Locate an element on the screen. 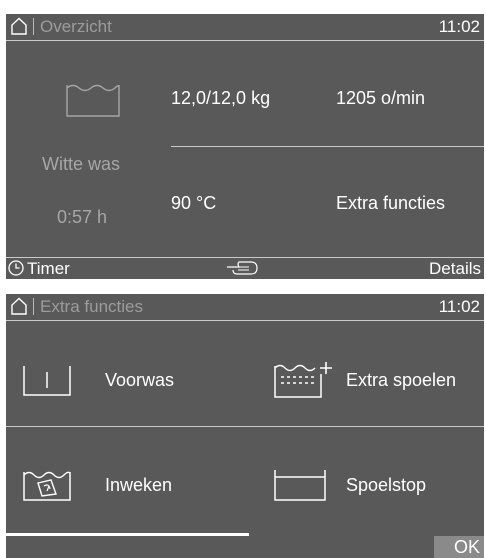  rinse-hold-icon is located at coordinates (300, 485).